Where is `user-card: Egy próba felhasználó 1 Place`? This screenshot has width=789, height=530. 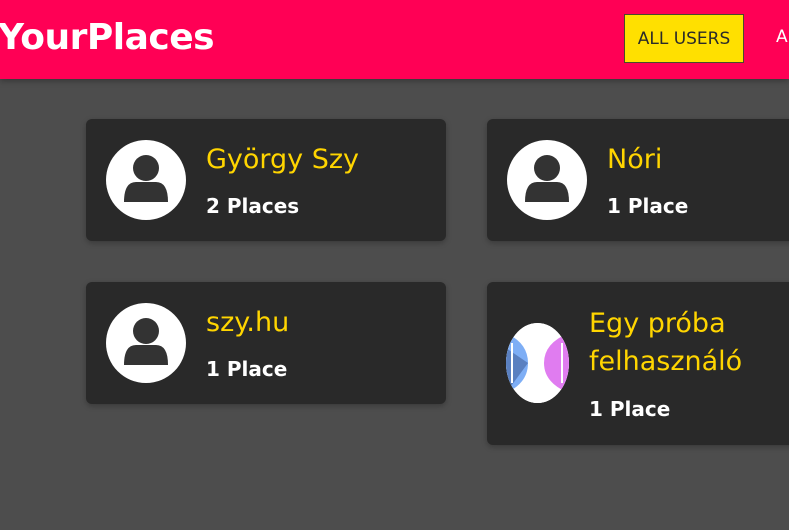
user-card: Egy próba felhasználó 1 Place is located at coordinates (638, 363).